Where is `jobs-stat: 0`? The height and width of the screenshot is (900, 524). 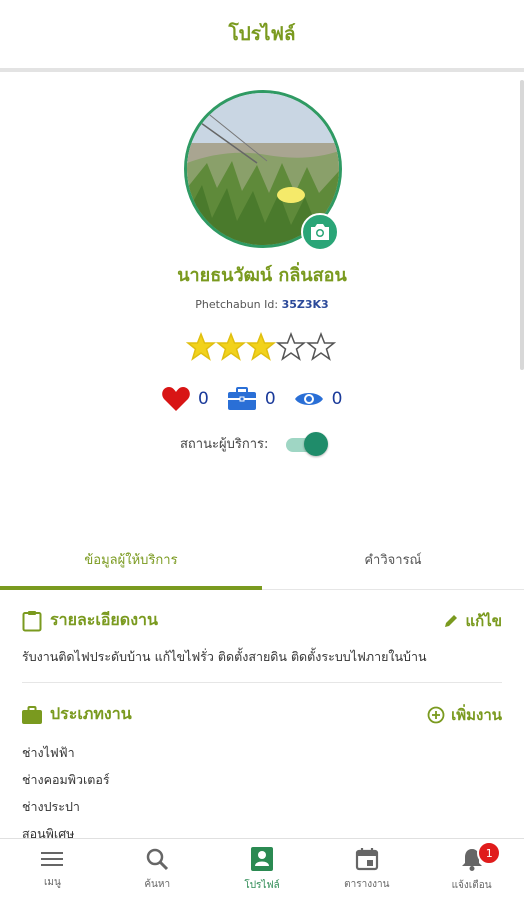 jobs-stat: 0 is located at coordinates (251, 399).